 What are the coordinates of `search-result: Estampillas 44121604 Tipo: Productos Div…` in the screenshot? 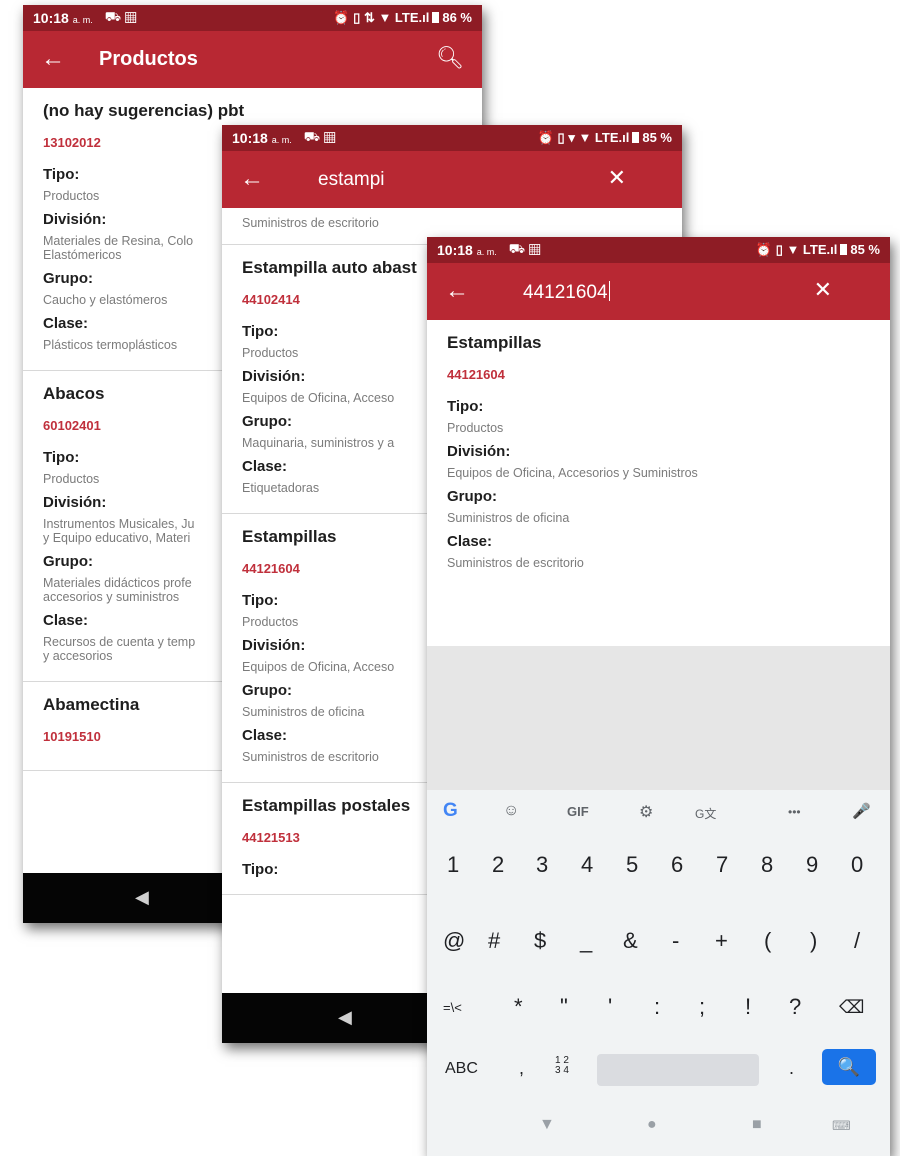 It's located at (658, 483).